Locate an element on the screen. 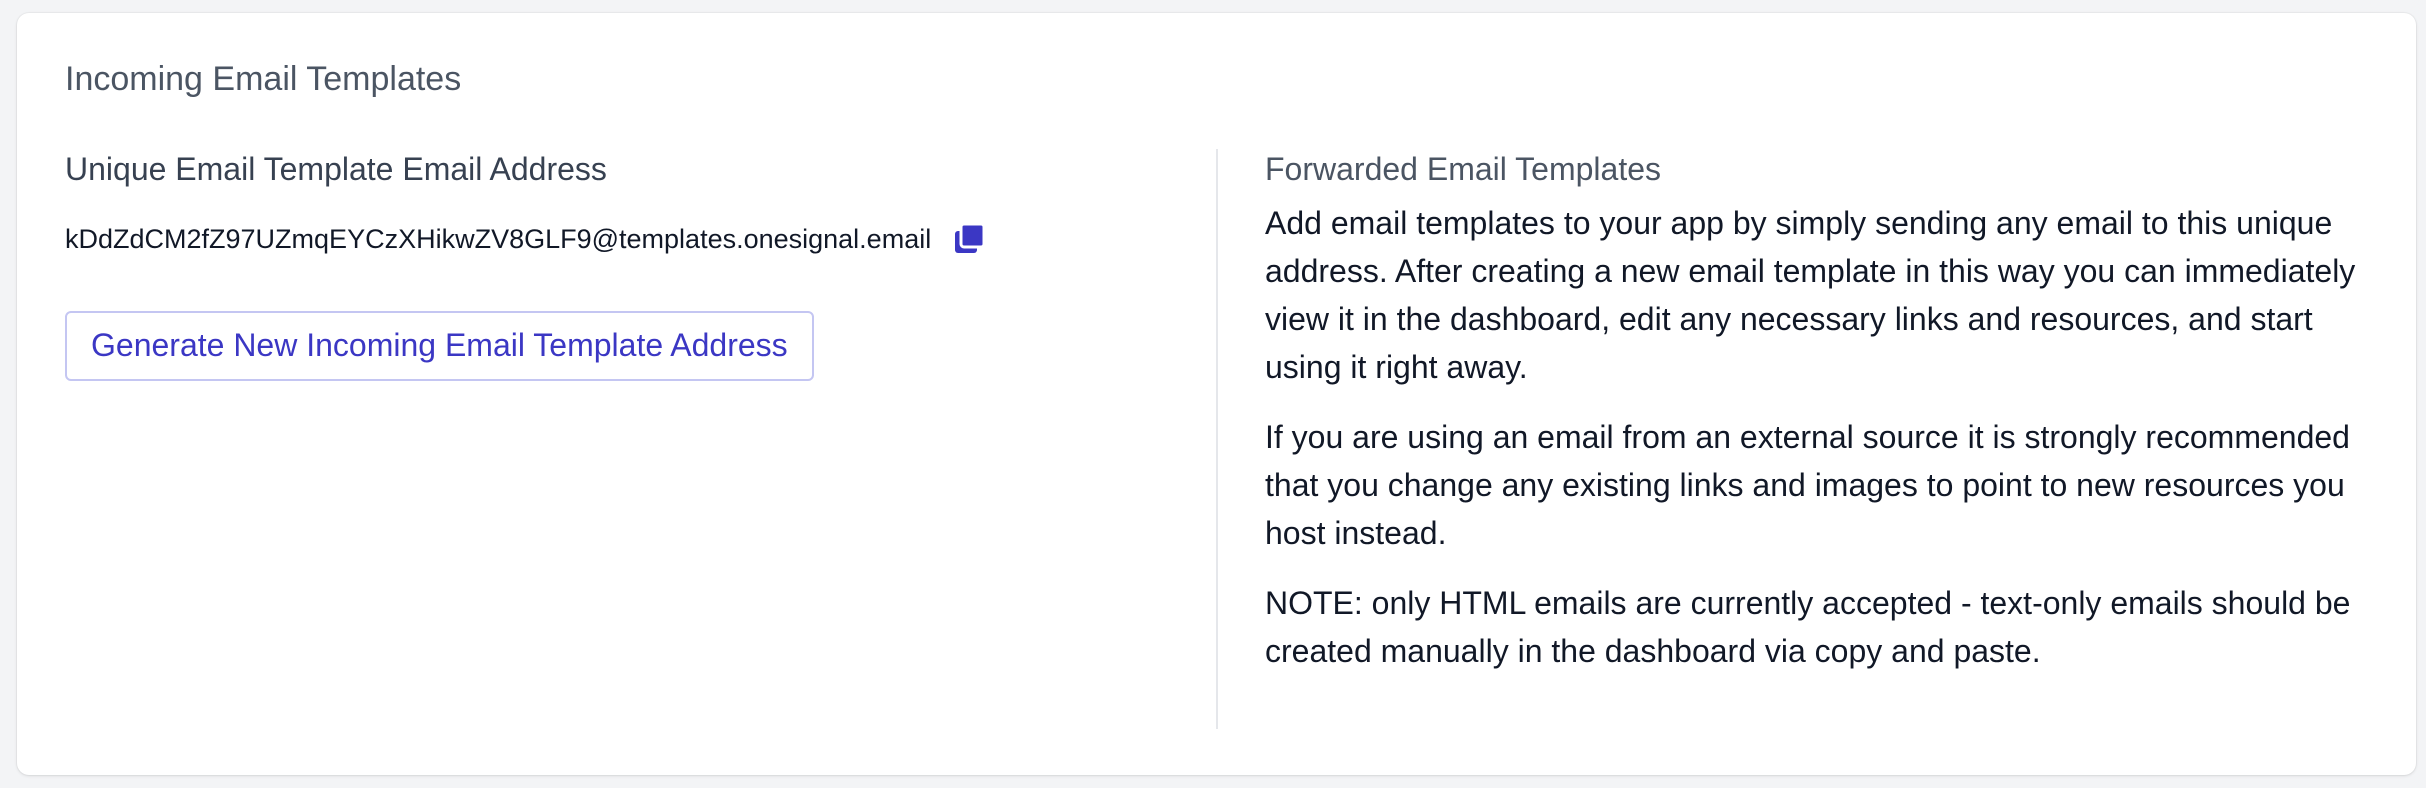 This screenshot has height=788, width=2426. card-title: Incoming Email Templates is located at coordinates (263, 79).